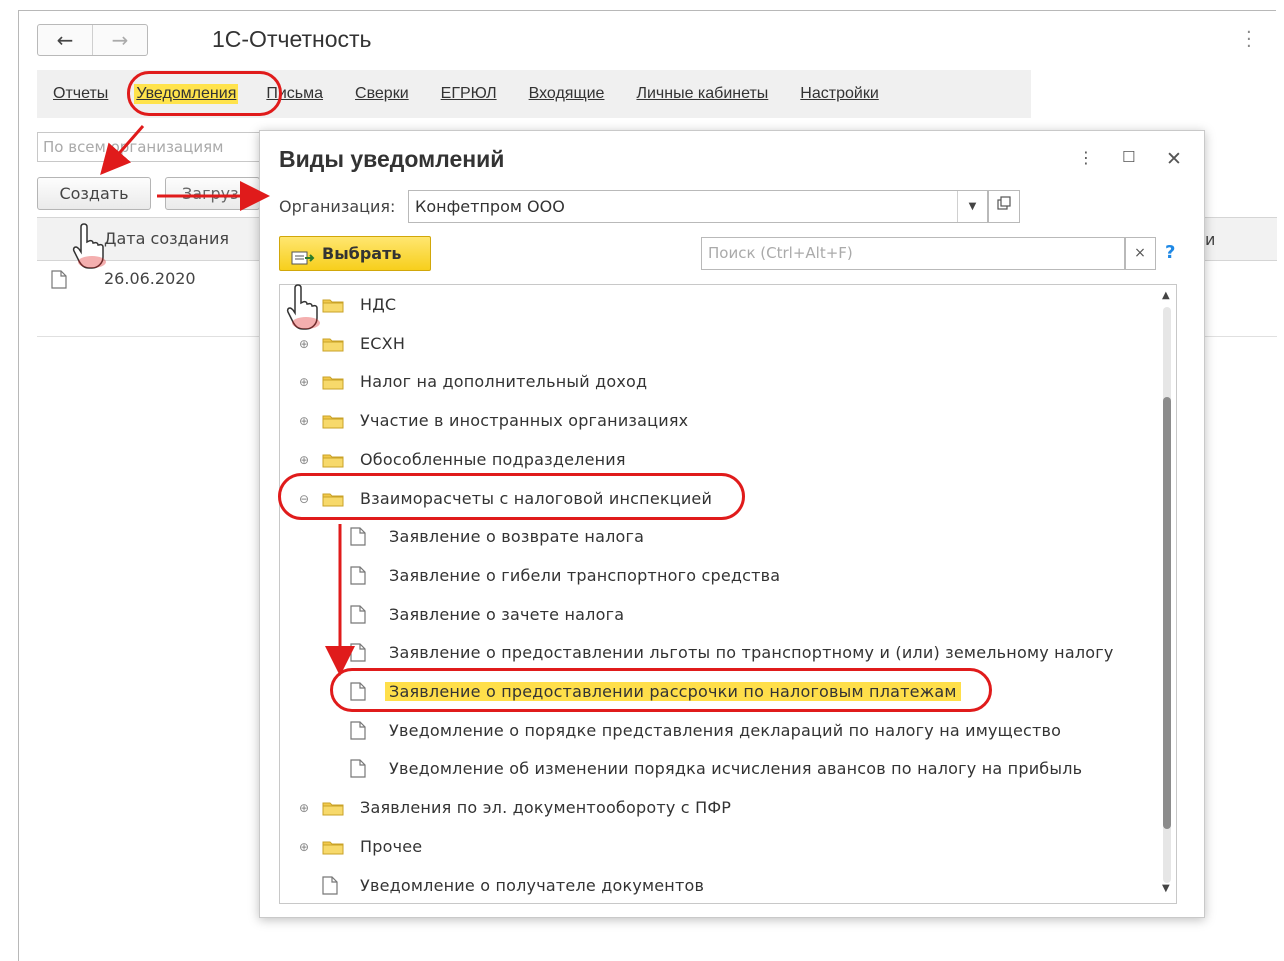 Image resolution: width=1284 pixels, height=961 pixels. What do you see at coordinates (490, 206) in the screenshot?
I see `organization-value: Конфетпром ООО` at bounding box center [490, 206].